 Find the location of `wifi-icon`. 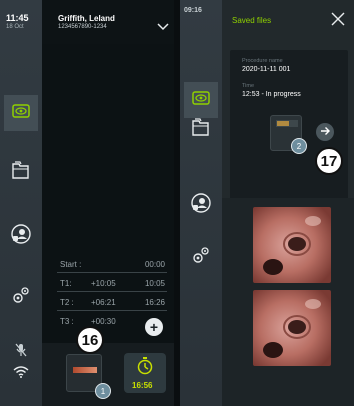

wifi-icon is located at coordinates (21, 374).